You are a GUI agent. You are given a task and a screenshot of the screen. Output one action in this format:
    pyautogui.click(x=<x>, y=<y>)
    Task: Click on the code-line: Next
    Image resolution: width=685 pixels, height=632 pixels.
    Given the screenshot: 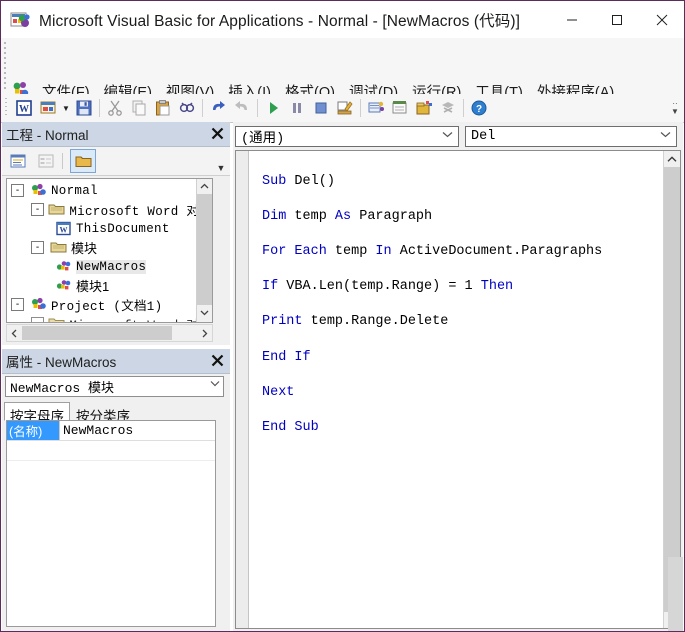 What is the action you would take?
    pyautogui.click(x=432, y=393)
    